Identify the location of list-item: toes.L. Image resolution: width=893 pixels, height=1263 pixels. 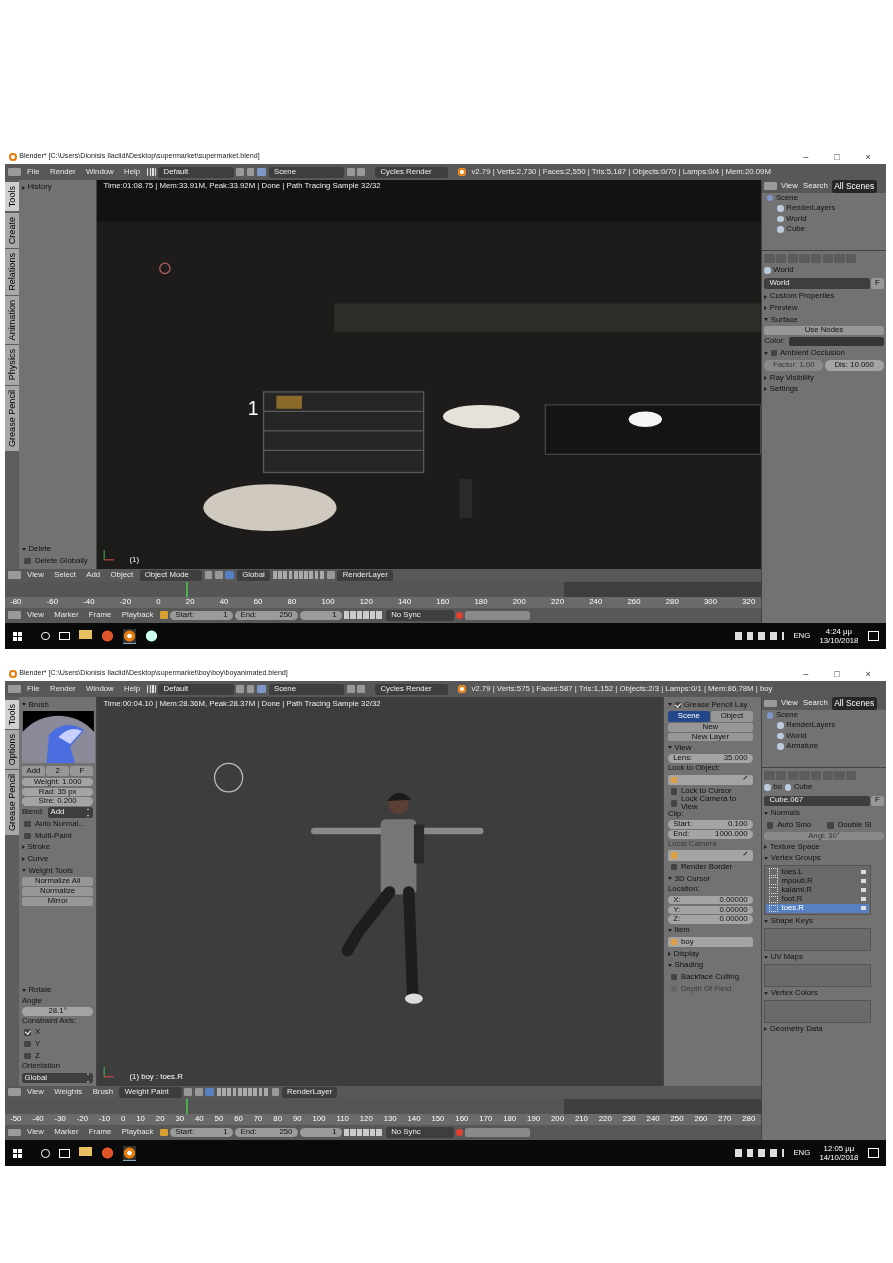
(817, 872).